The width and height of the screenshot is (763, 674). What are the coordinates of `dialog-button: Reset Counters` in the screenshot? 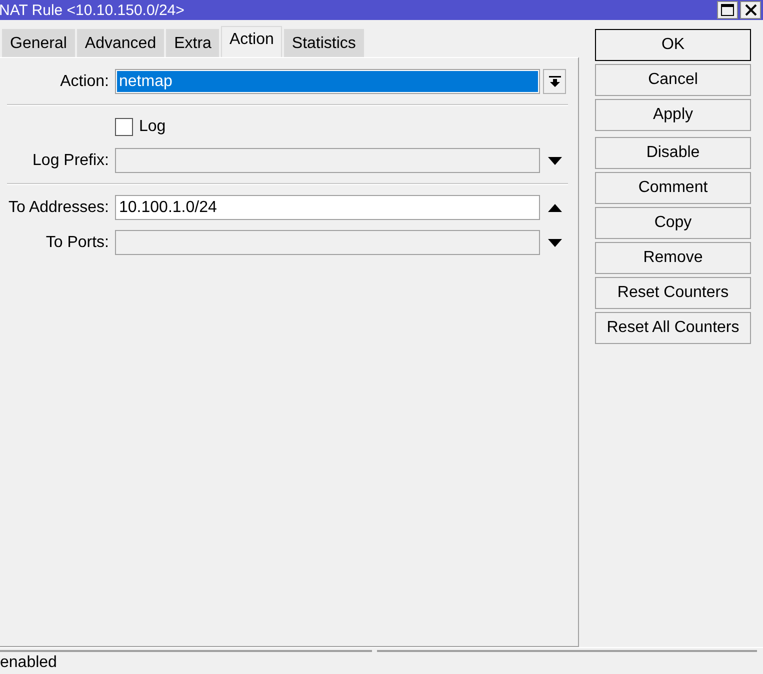 It's located at (673, 293).